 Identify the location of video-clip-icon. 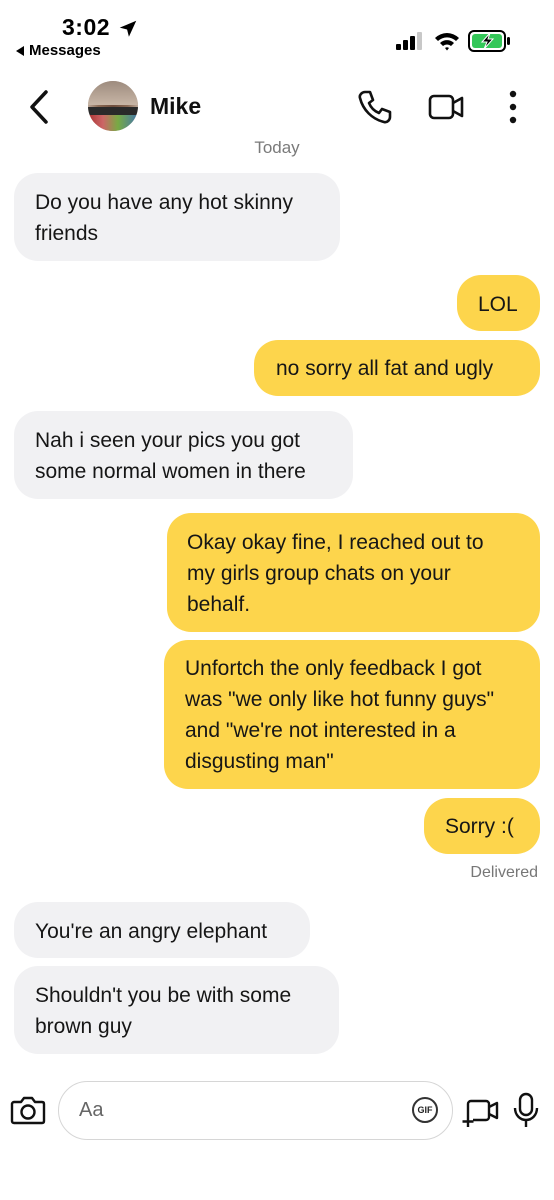
(481, 1112).